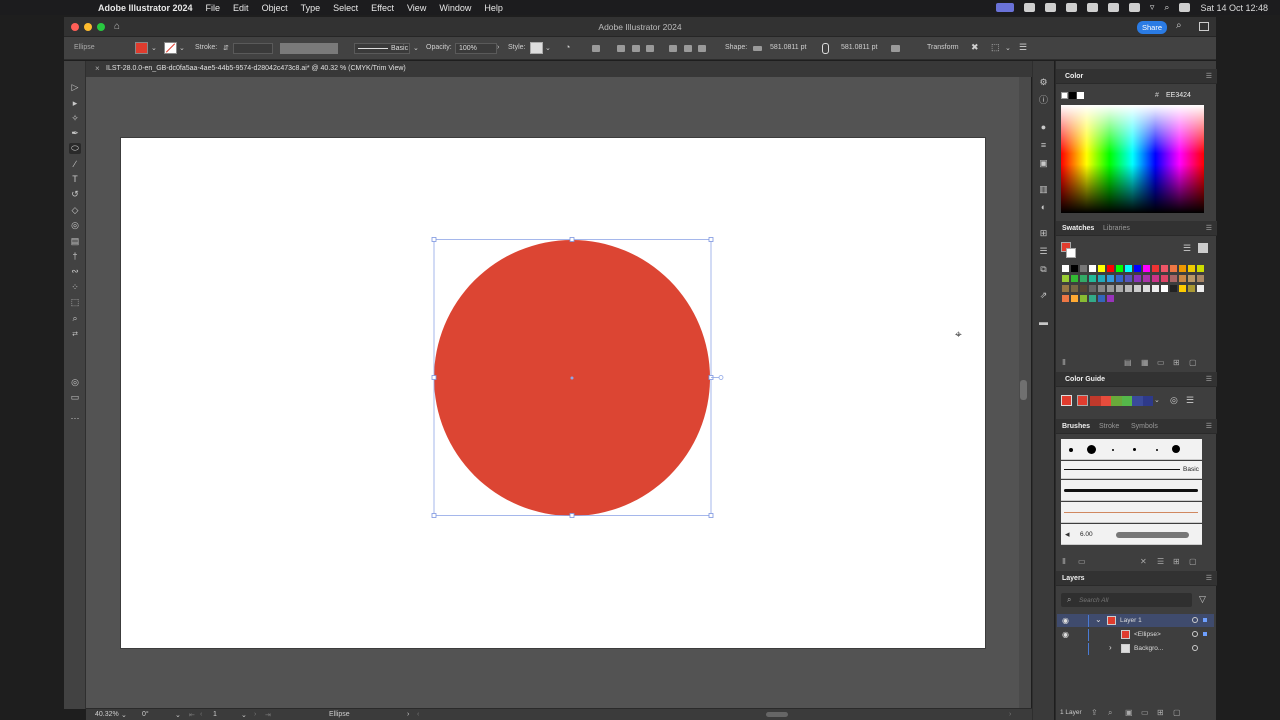 Image resolution: width=1280 pixels, height=720 pixels. What do you see at coordinates (145, 8) in the screenshot?
I see `app-menu: Adobe Illustrator 2024` at bounding box center [145, 8].